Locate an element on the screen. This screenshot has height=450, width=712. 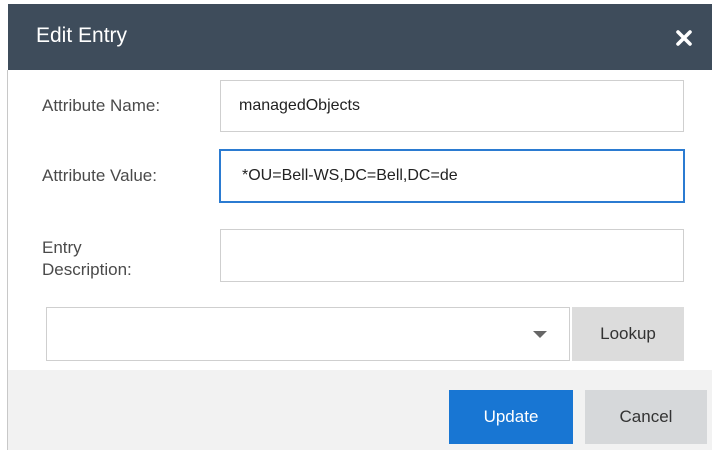
lookup-button: Lookup is located at coordinates (628, 334).